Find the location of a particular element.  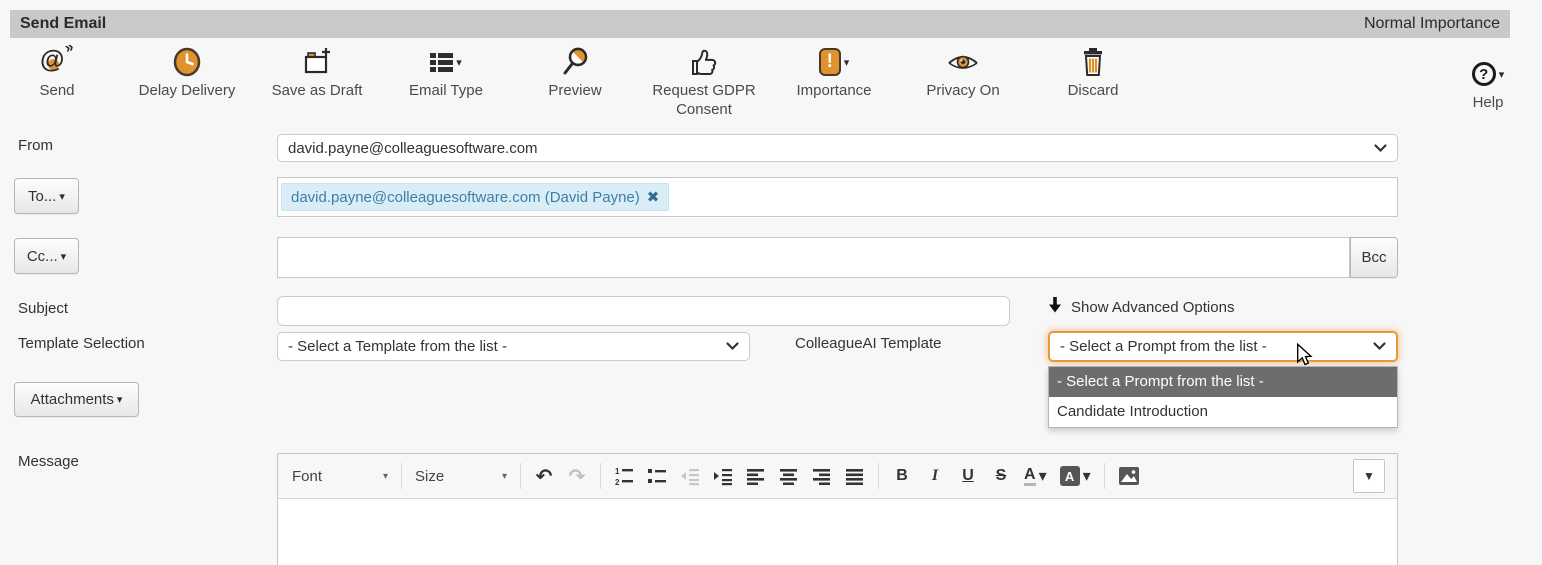

attachments-button: Attachments ▾ is located at coordinates (76, 399).